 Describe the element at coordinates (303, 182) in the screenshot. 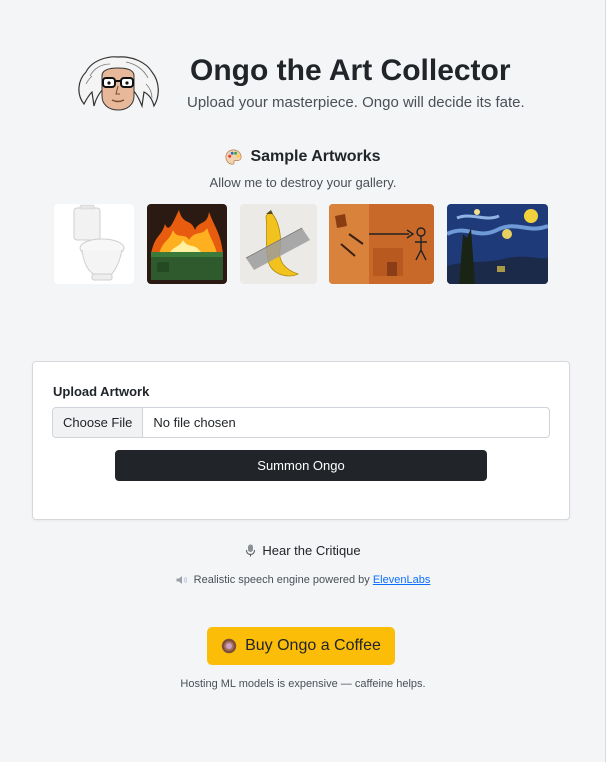

I see `samples-subtitle: Allow me to destroy your gallery.` at that location.